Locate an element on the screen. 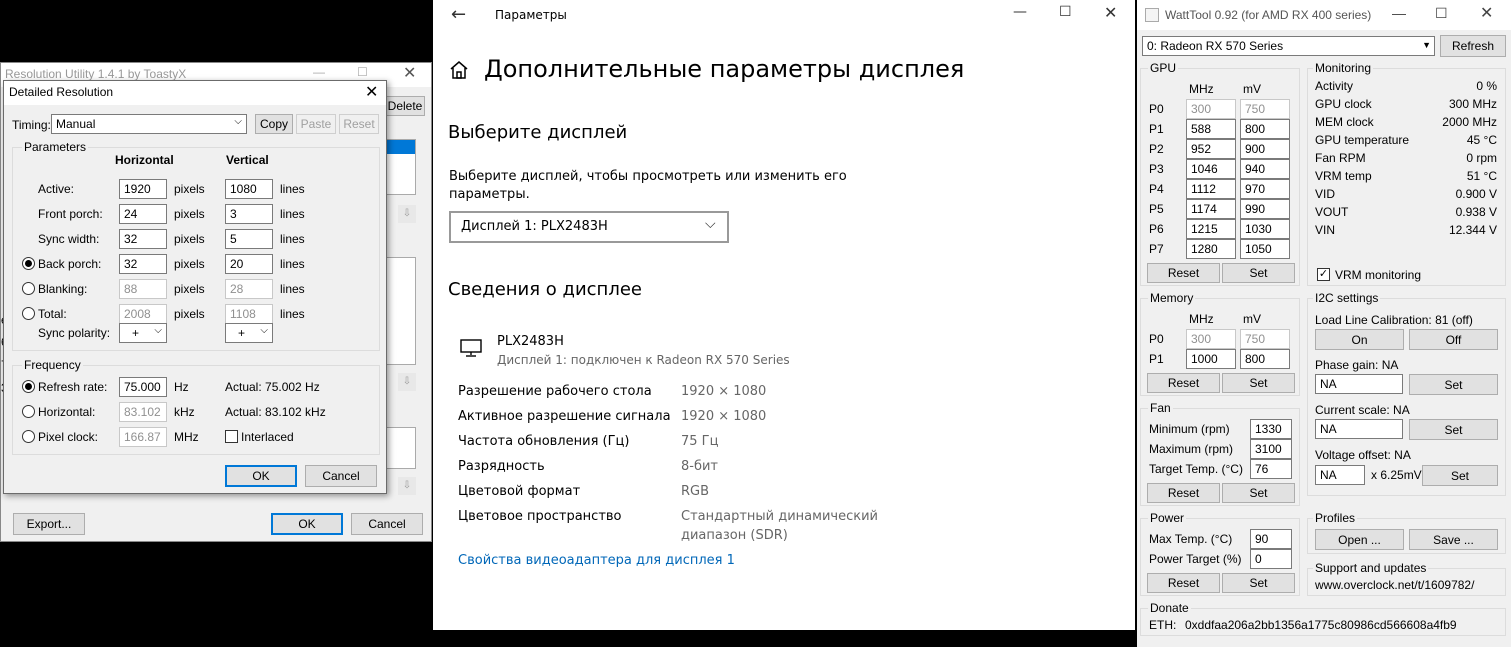  paste-button: Paste is located at coordinates (316, 124).